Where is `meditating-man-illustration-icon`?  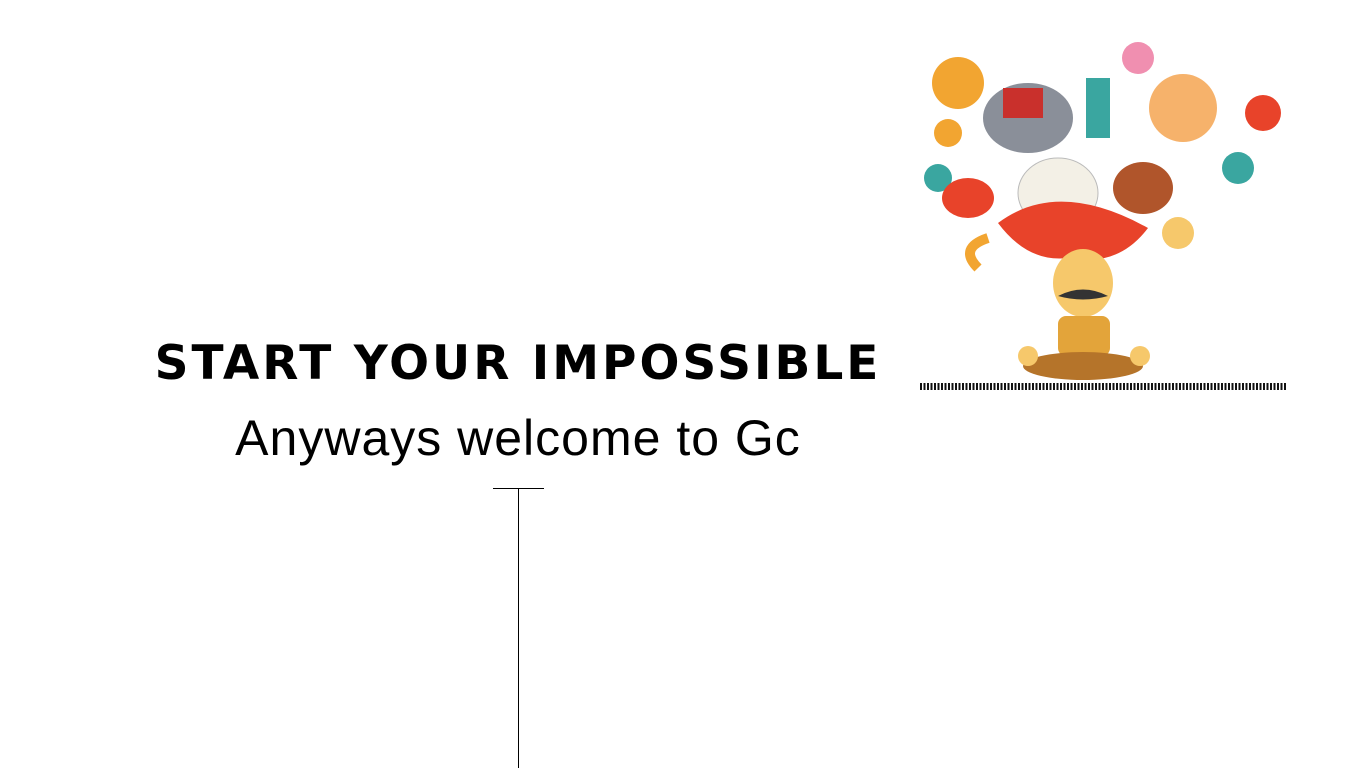 meditating-man-illustration-icon is located at coordinates (1102, 211).